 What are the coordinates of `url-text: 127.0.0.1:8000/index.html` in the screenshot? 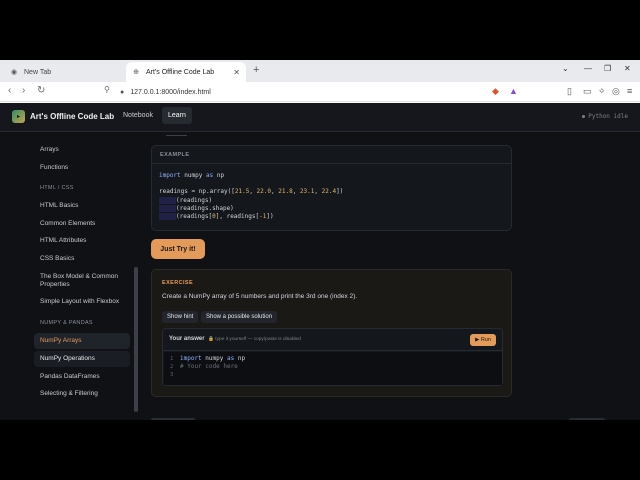 It's located at (170, 92).